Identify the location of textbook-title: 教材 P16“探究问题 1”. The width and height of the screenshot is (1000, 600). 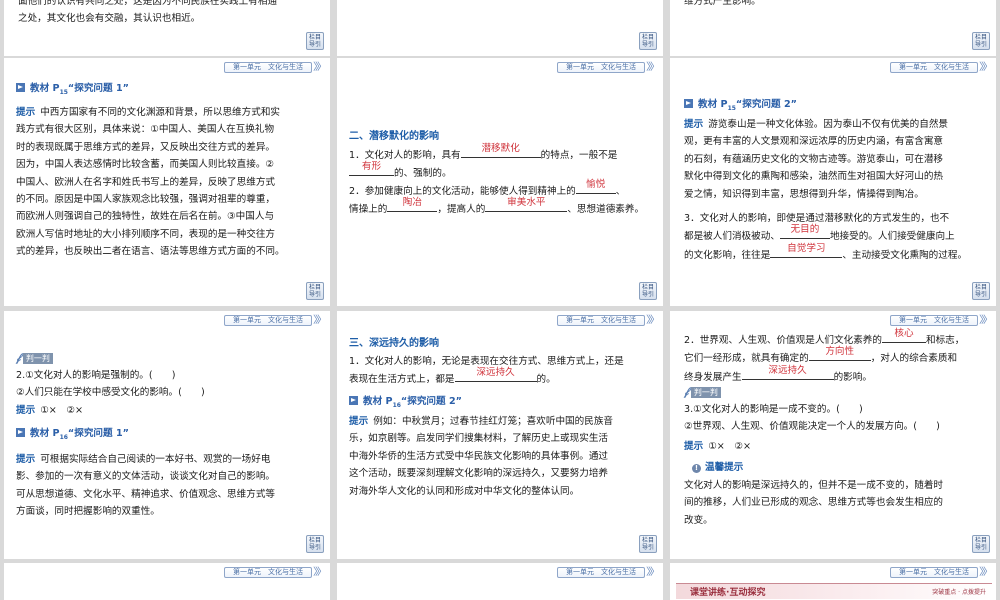
(72, 435).